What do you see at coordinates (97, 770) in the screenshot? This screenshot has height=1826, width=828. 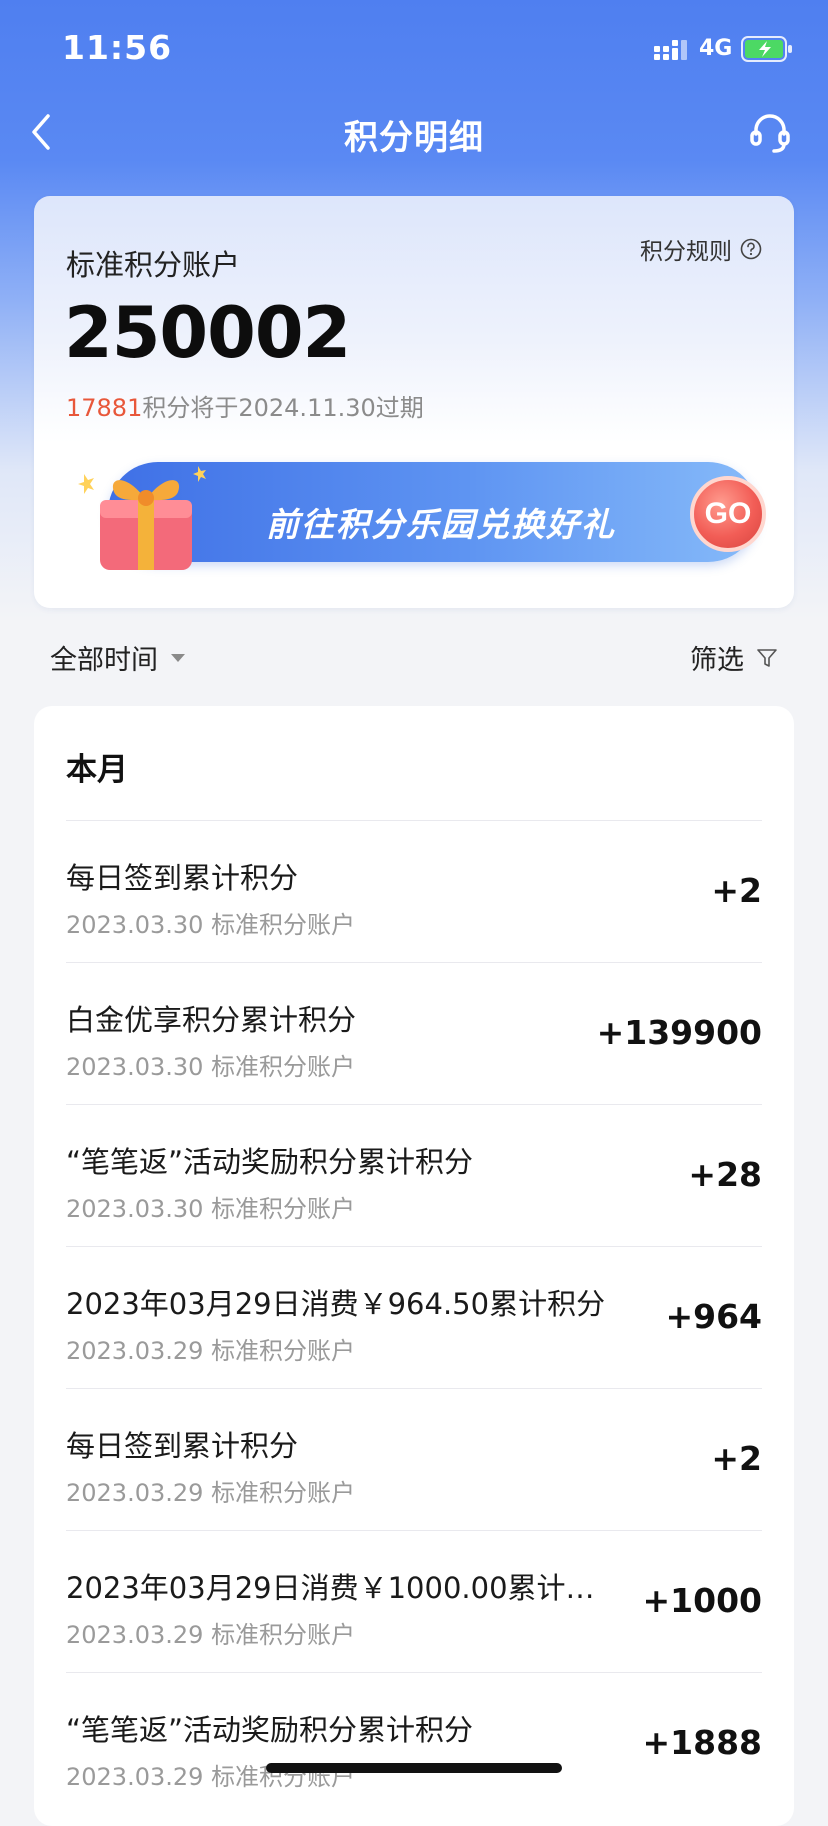 I see `section-title-this-month: 本月` at bounding box center [97, 770].